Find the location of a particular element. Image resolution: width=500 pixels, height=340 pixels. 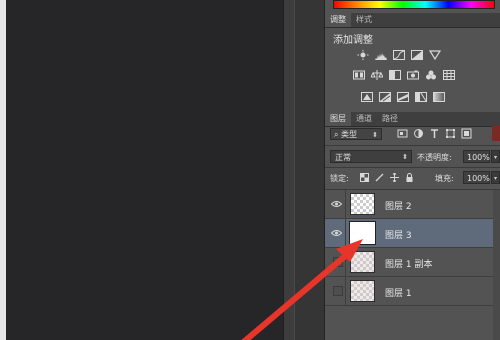

curves-icon is located at coordinates (399, 55).